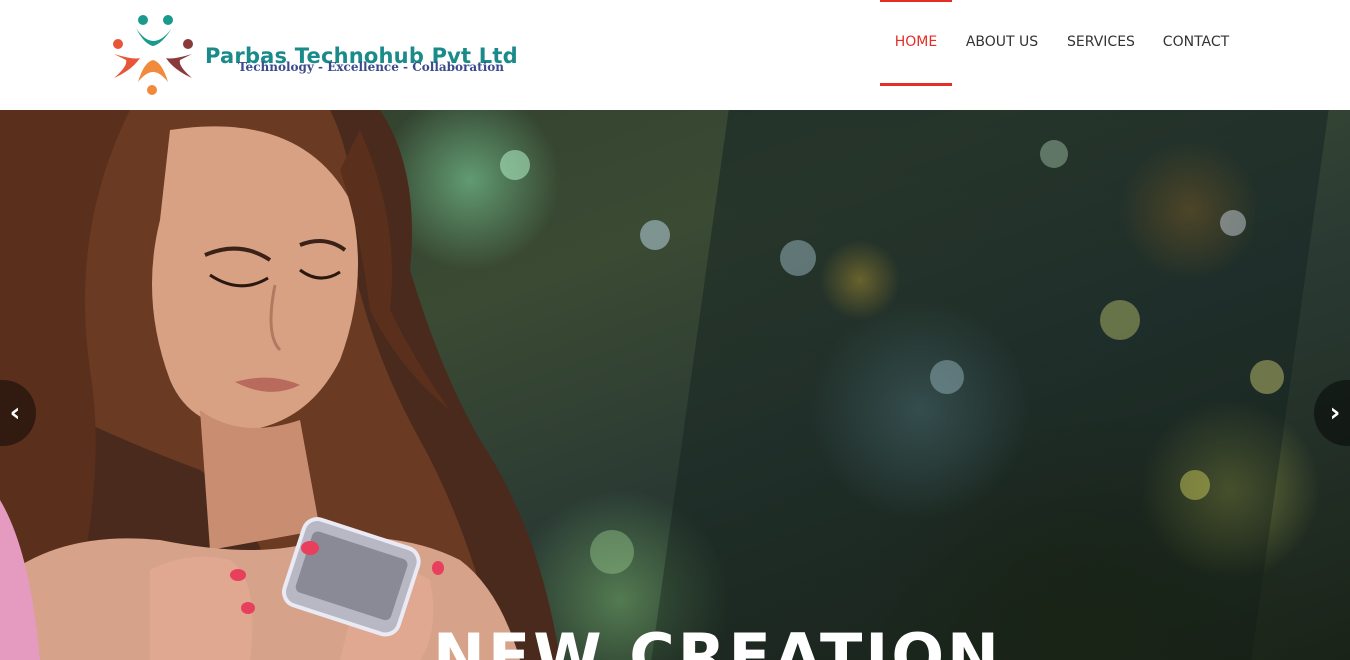  I want to click on nav-about-us: ABOUT US, so click(1002, 43).